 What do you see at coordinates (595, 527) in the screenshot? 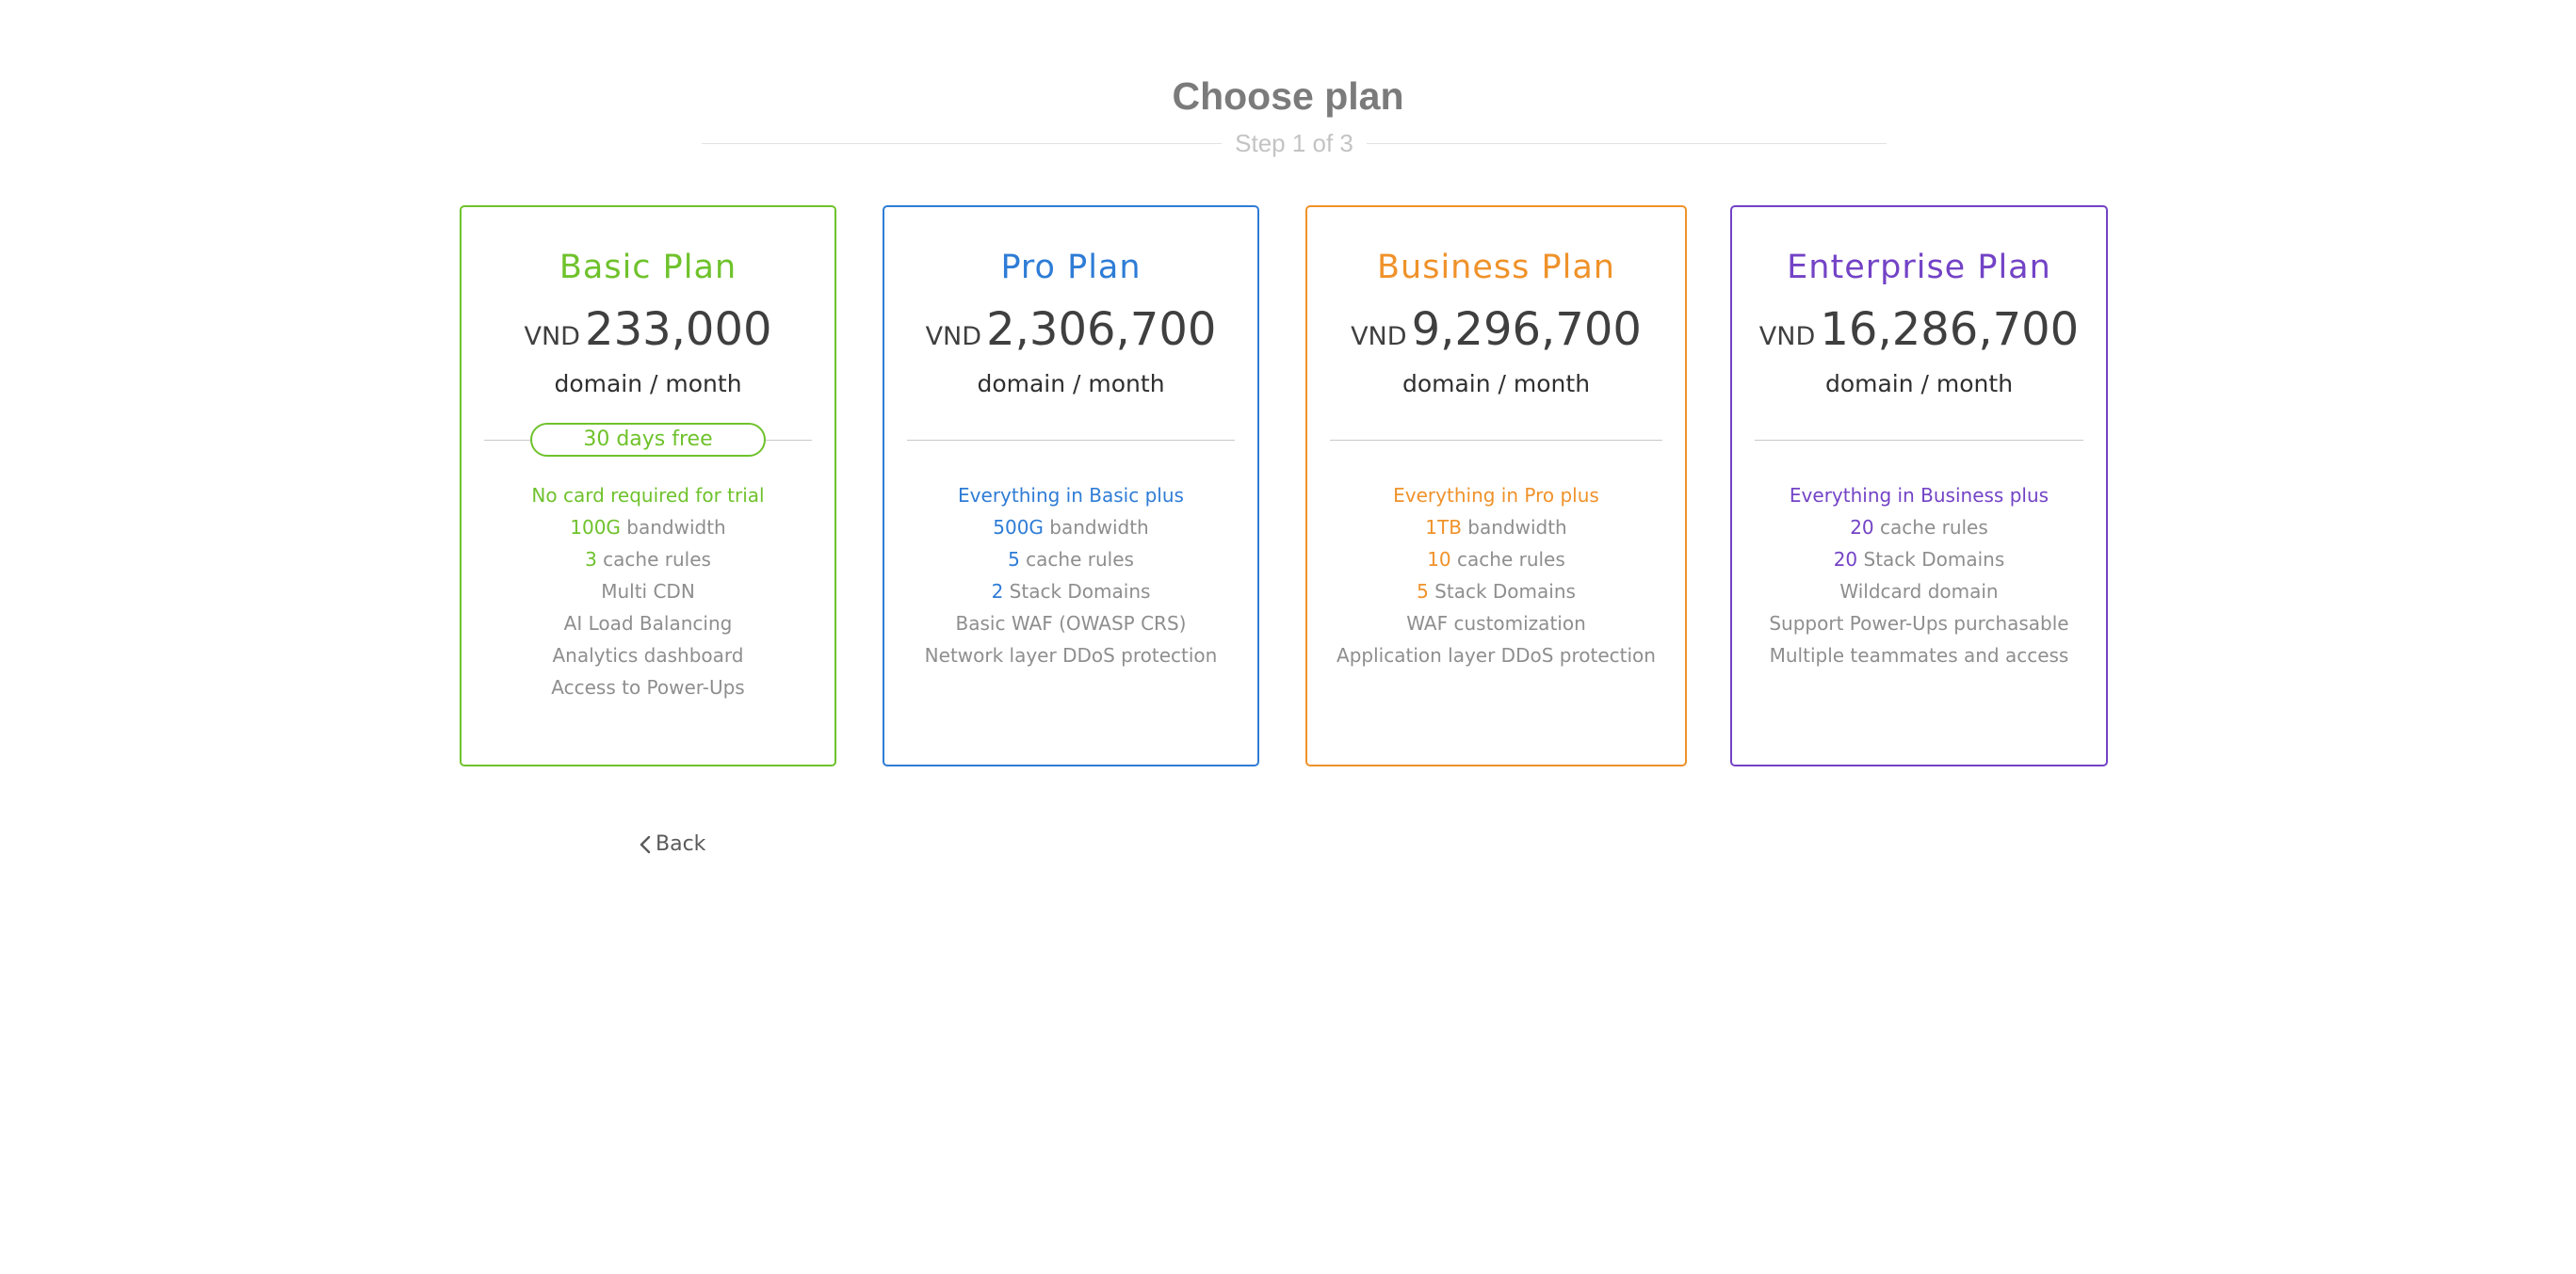
I see `feature-highlight: 100G` at bounding box center [595, 527].